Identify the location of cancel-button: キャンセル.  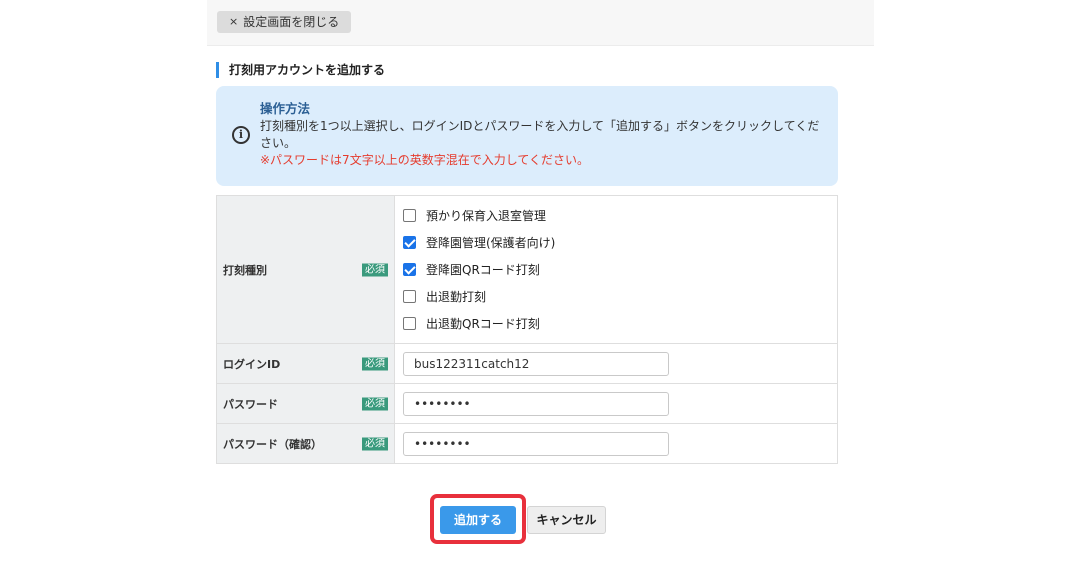
(566, 520).